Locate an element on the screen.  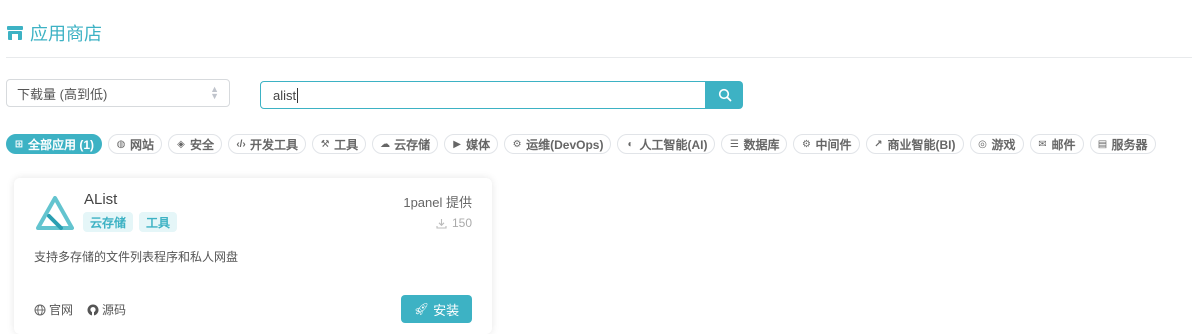
category-tag-label: 运维(DevOps) is located at coordinates (565, 144).